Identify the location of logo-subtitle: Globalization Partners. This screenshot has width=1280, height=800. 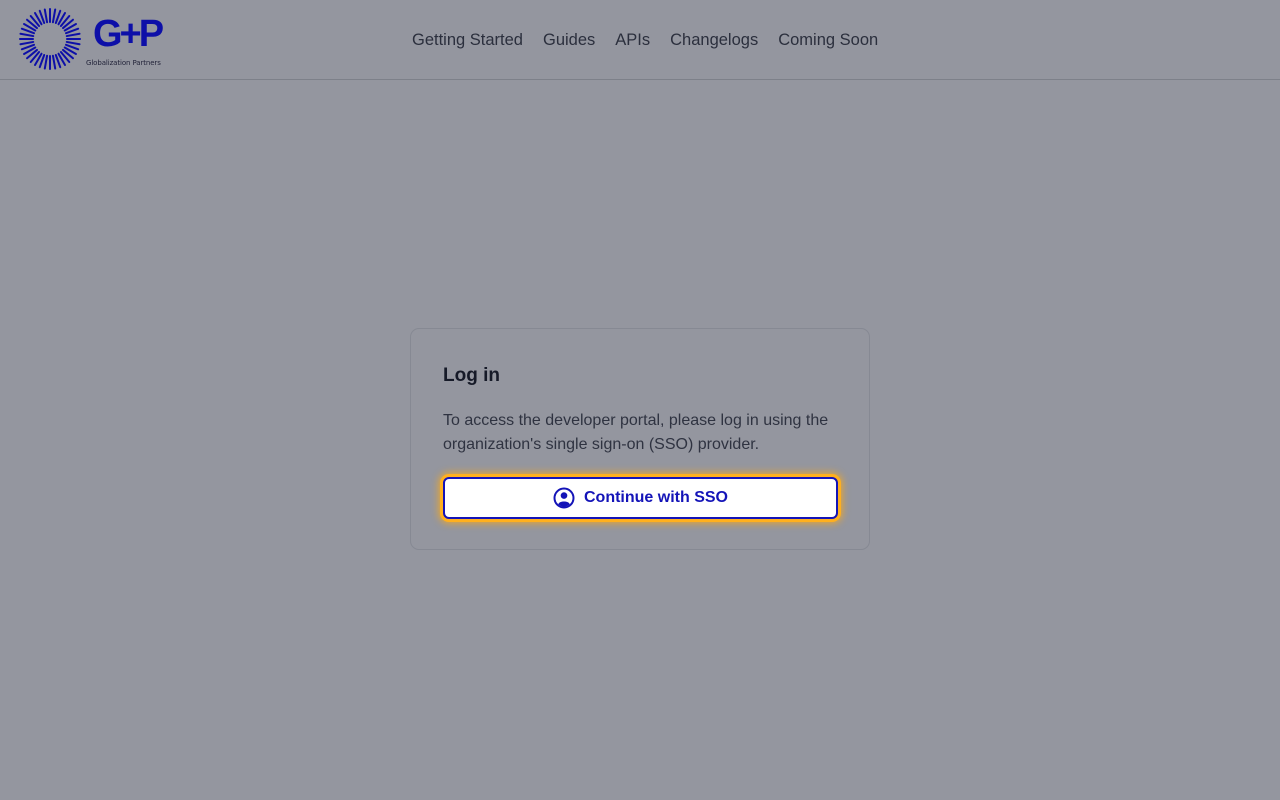
(123, 63).